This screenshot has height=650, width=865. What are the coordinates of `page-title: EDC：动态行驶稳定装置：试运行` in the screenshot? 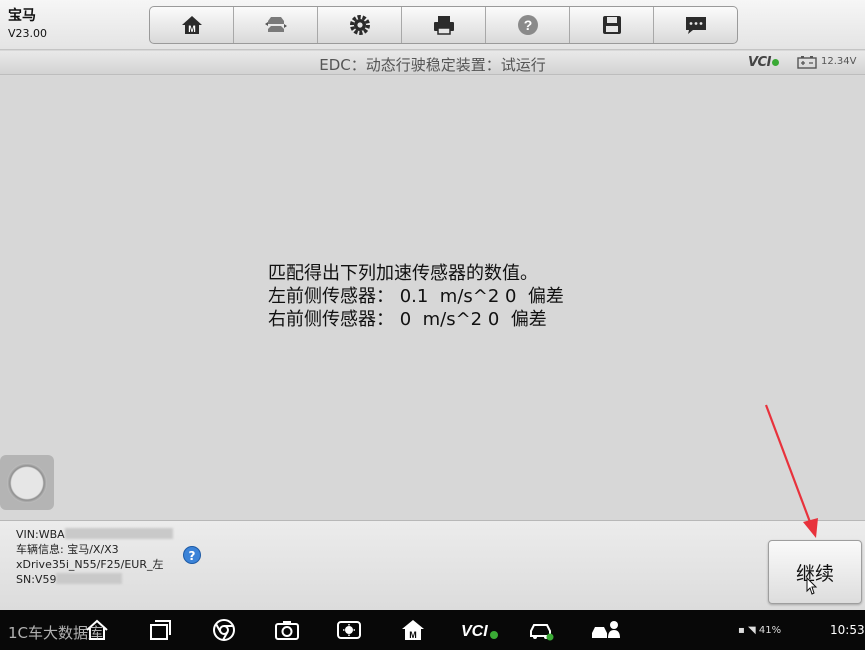 It's located at (432, 65).